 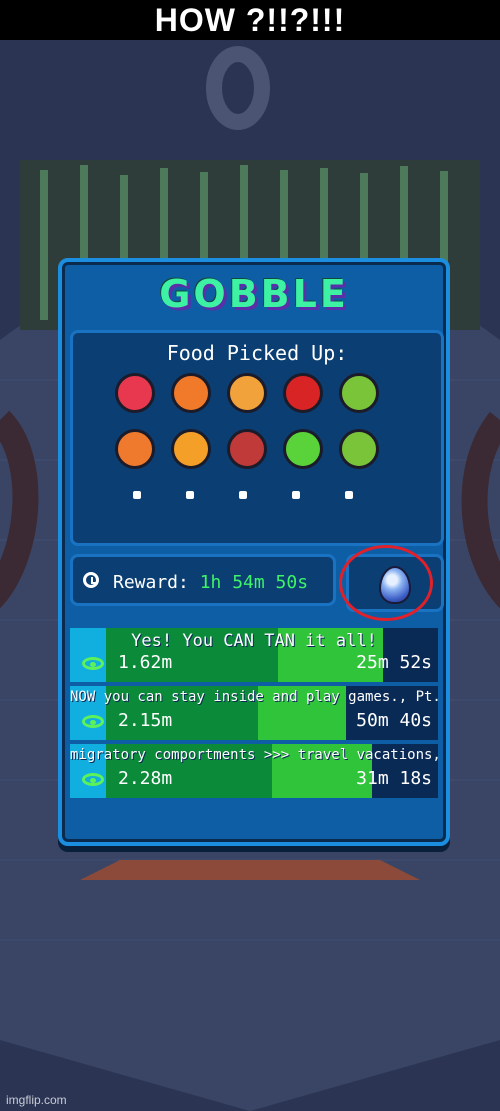 What do you see at coordinates (238, 88) in the screenshot?
I see `score-digit-icon` at bounding box center [238, 88].